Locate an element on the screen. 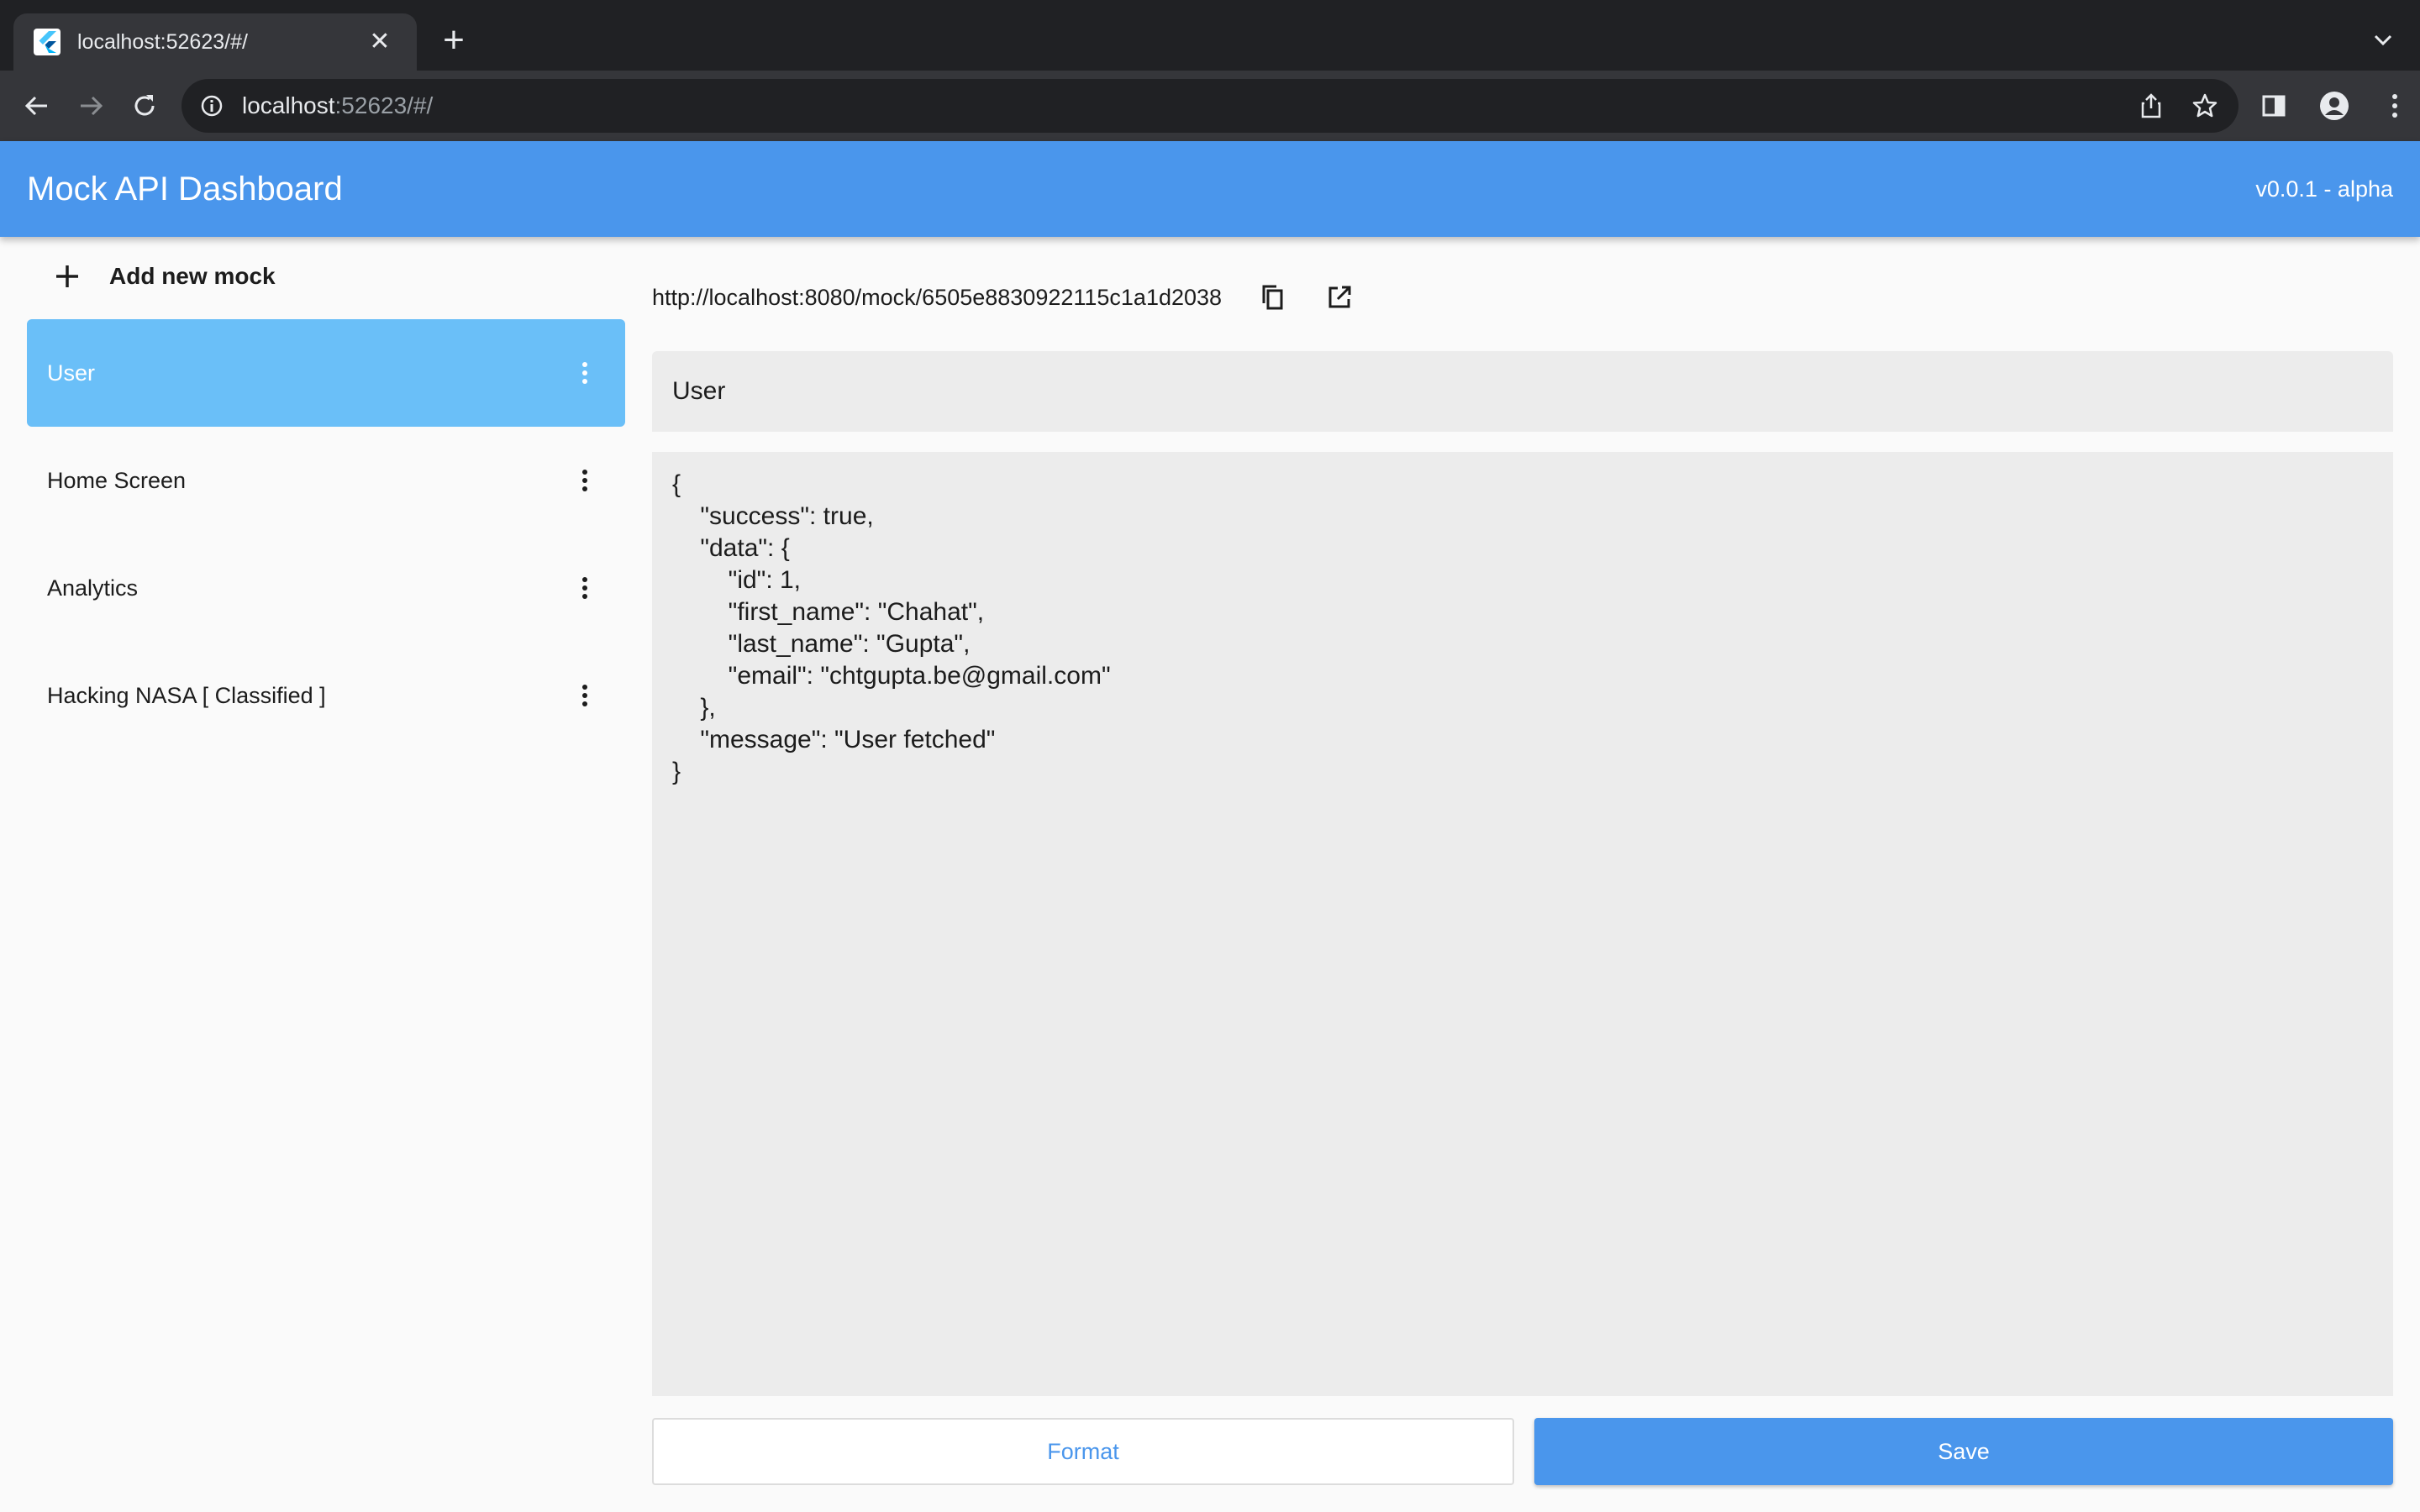 Image resolution: width=2420 pixels, height=1512 pixels. app-version: v0.0.1 - alpha is located at coordinates (2324, 189).